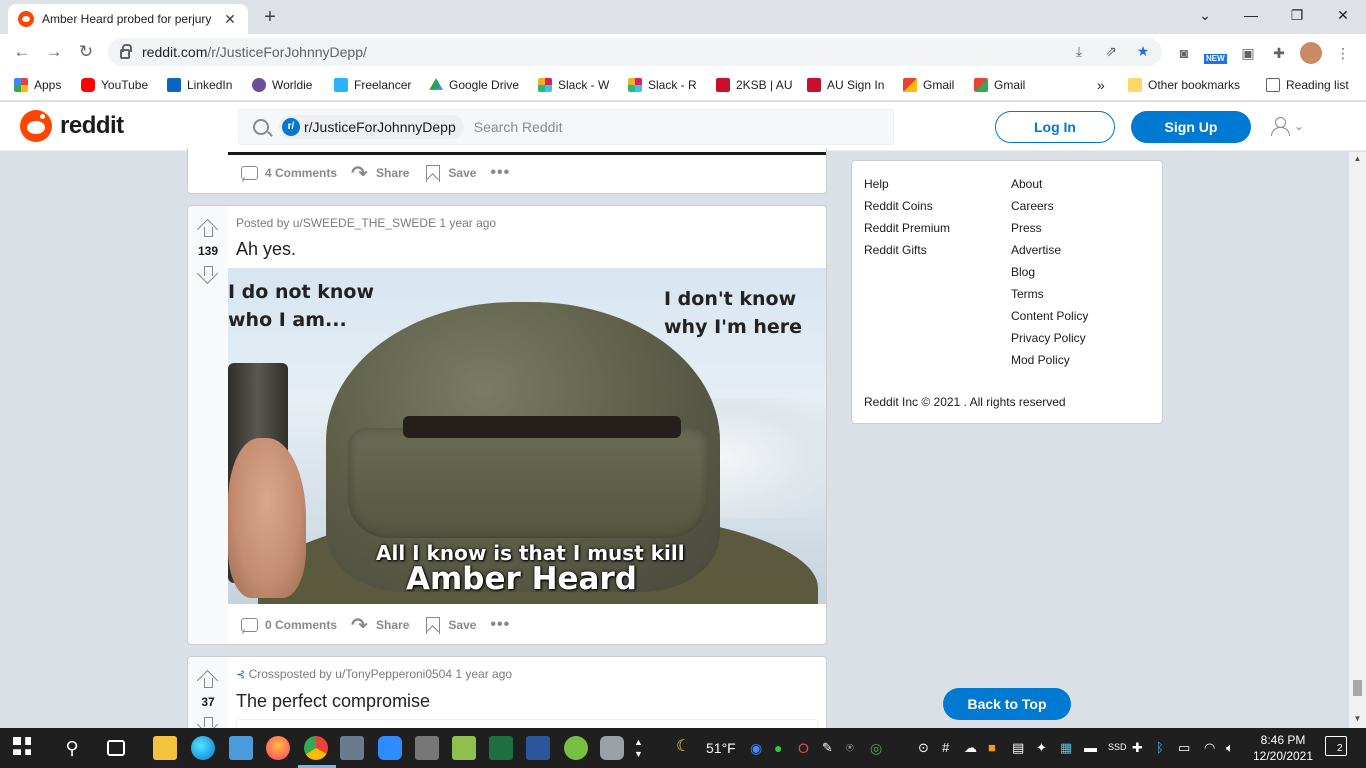  Describe the element at coordinates (230, 19) in the screenshot. I see `close-tab-icon: ✕` at that location.